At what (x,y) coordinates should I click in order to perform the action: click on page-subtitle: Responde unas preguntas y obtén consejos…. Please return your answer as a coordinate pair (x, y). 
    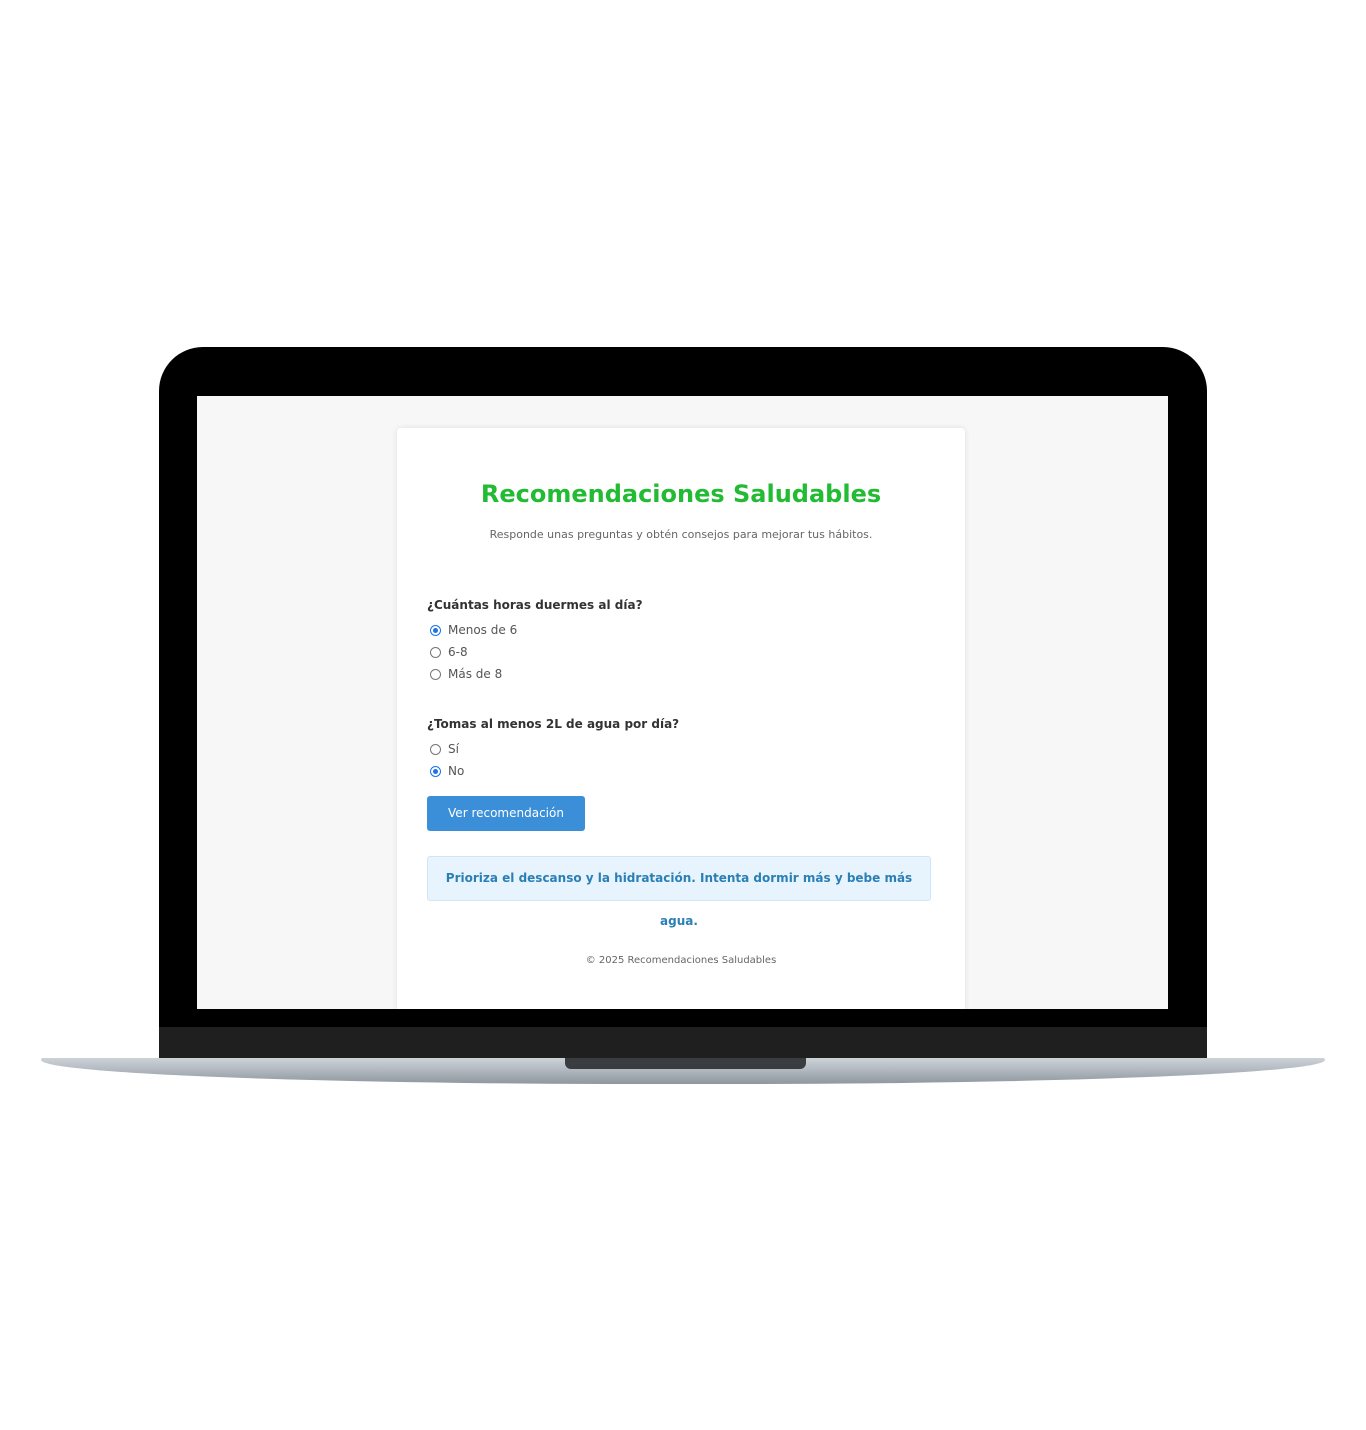
    Looking at the image, I should click on (681, 534).